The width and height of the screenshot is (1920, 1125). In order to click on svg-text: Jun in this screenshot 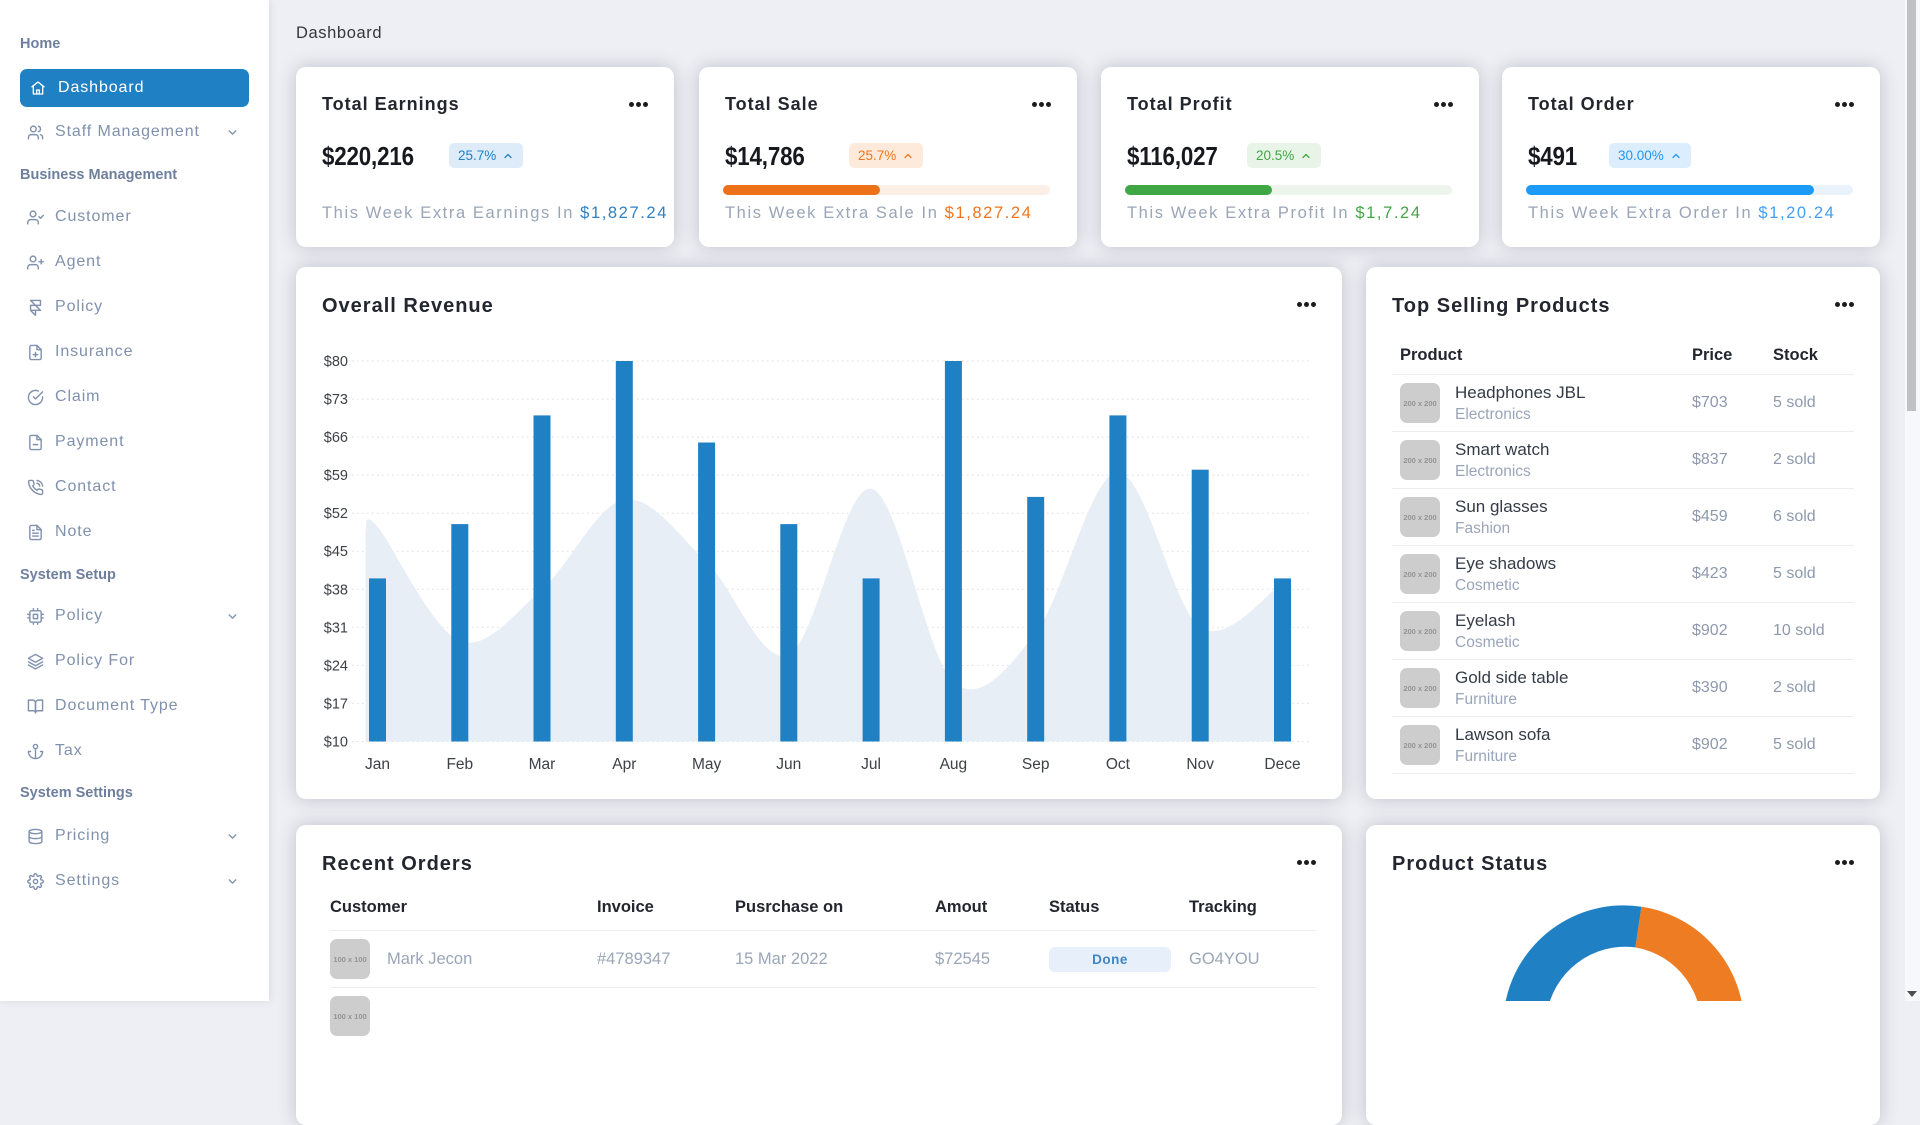, I will do `click(788, 764)`.